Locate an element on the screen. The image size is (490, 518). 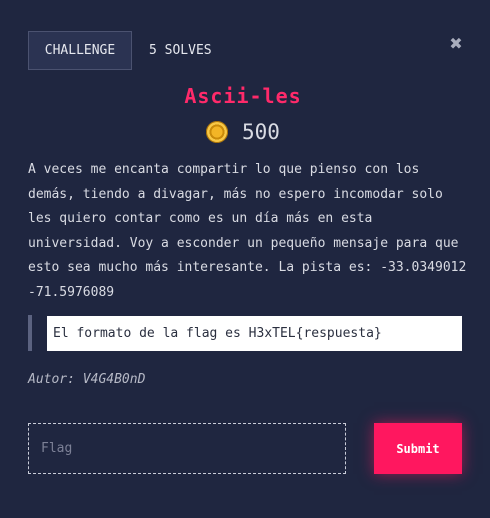
challenge-value: 500 is located at coordinates (243, 132).